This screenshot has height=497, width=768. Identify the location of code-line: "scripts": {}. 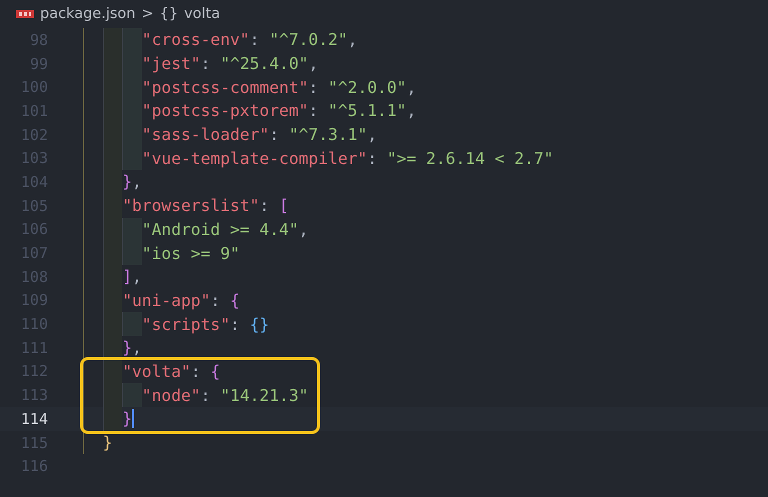
(206, 324).